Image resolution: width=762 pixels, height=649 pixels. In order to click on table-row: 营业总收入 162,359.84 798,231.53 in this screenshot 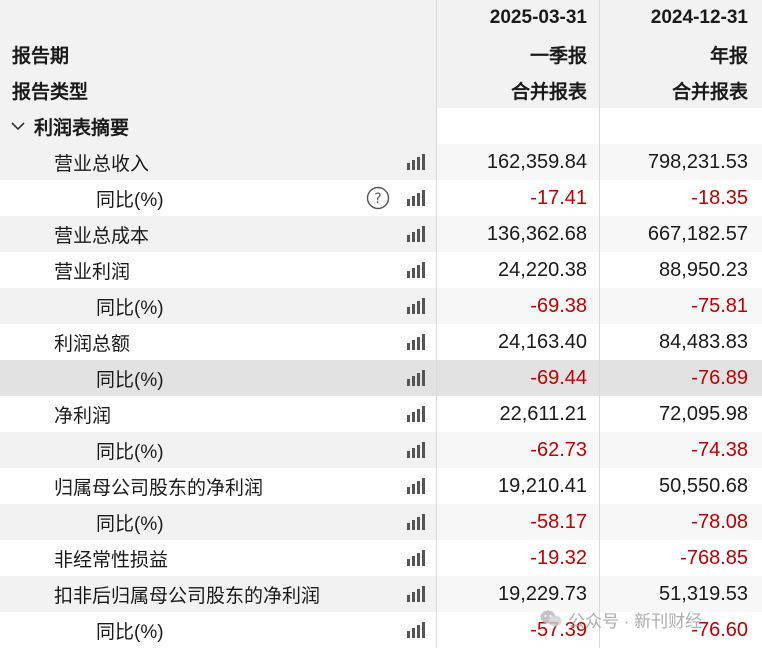, I will do `click(381, 162)`.